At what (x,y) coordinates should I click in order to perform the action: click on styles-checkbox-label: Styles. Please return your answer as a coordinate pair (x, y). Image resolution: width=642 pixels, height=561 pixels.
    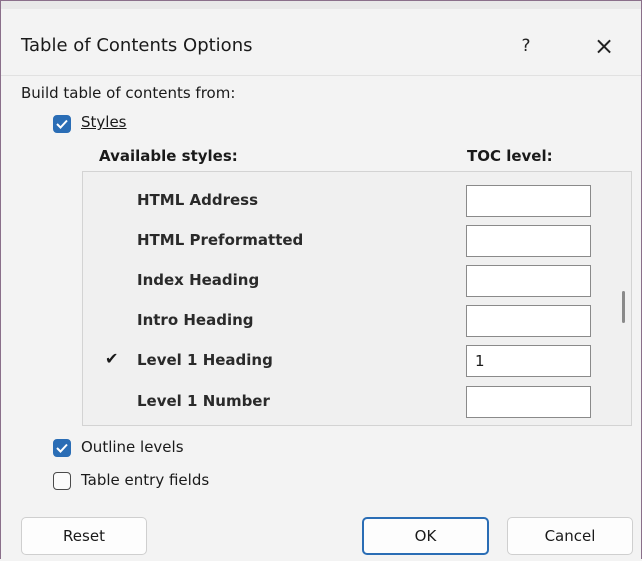
    Looking at the image, I should click on (104, 122).